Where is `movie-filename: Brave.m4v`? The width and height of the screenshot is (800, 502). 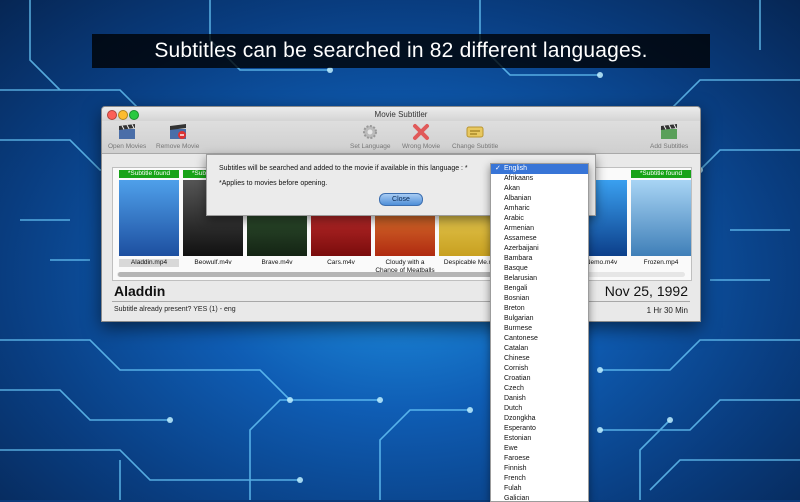
movie-filename: Brave.m4v is located at coordinates (277, 262).